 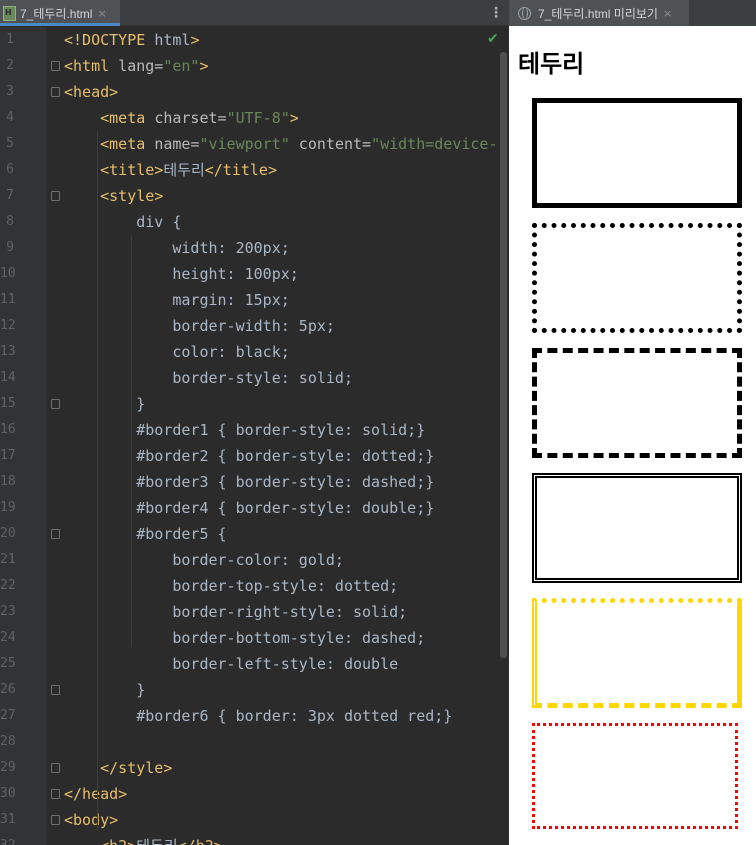 I want to click on more-options-icon: ⋮, so click(x=496, y=13).